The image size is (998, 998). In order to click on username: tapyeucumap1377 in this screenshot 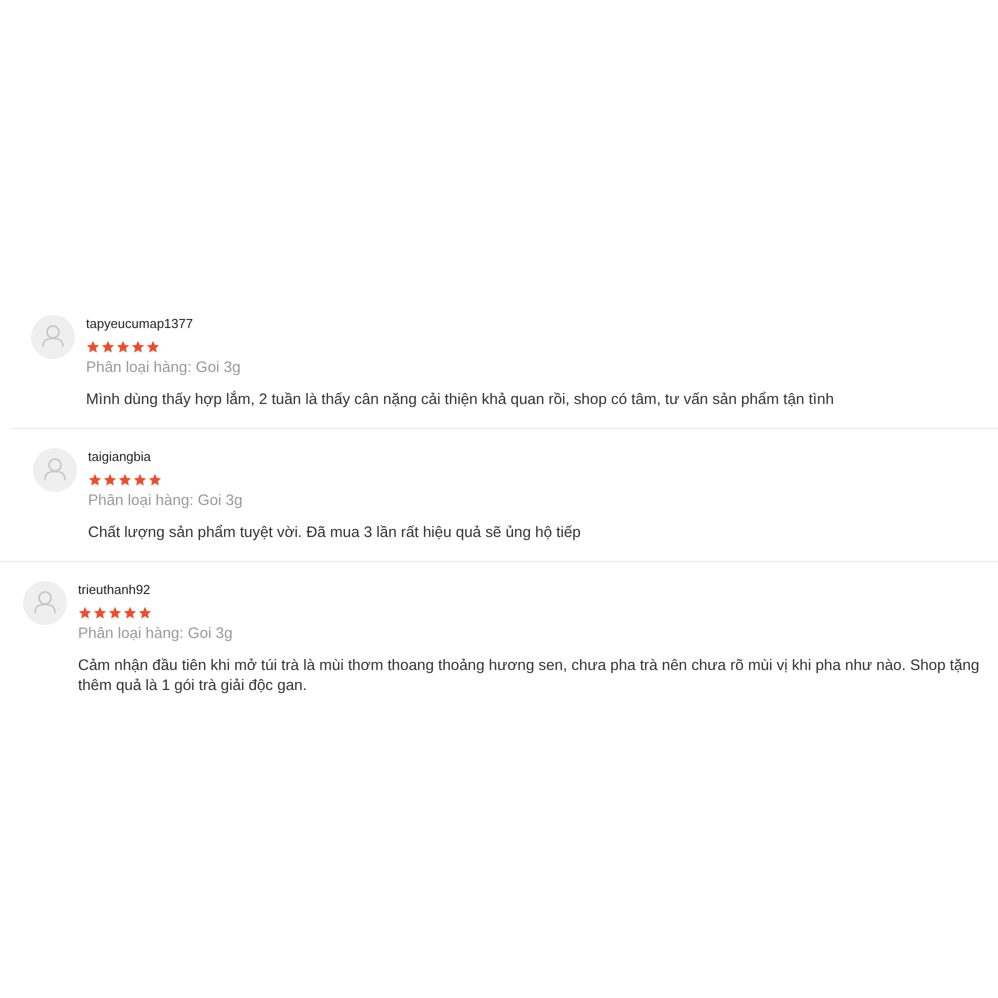, I will do `click(140, 324)`.